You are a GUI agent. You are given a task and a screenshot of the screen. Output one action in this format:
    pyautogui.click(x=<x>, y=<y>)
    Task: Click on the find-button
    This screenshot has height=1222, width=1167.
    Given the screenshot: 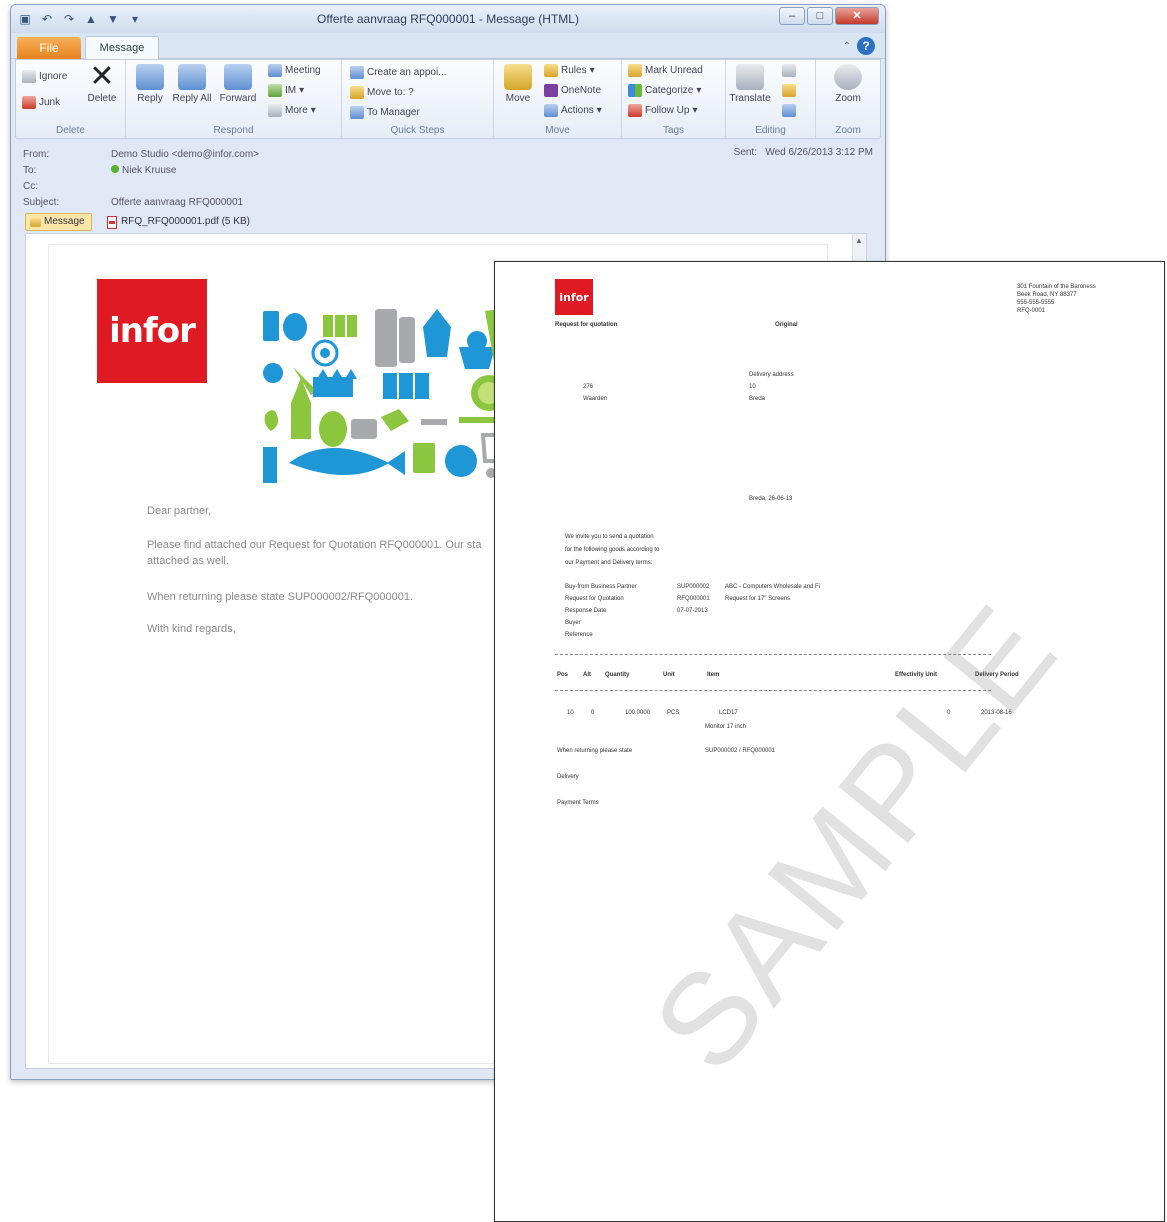 What is the action you would take?
    pyautogui.click(x=789, y=70)
    